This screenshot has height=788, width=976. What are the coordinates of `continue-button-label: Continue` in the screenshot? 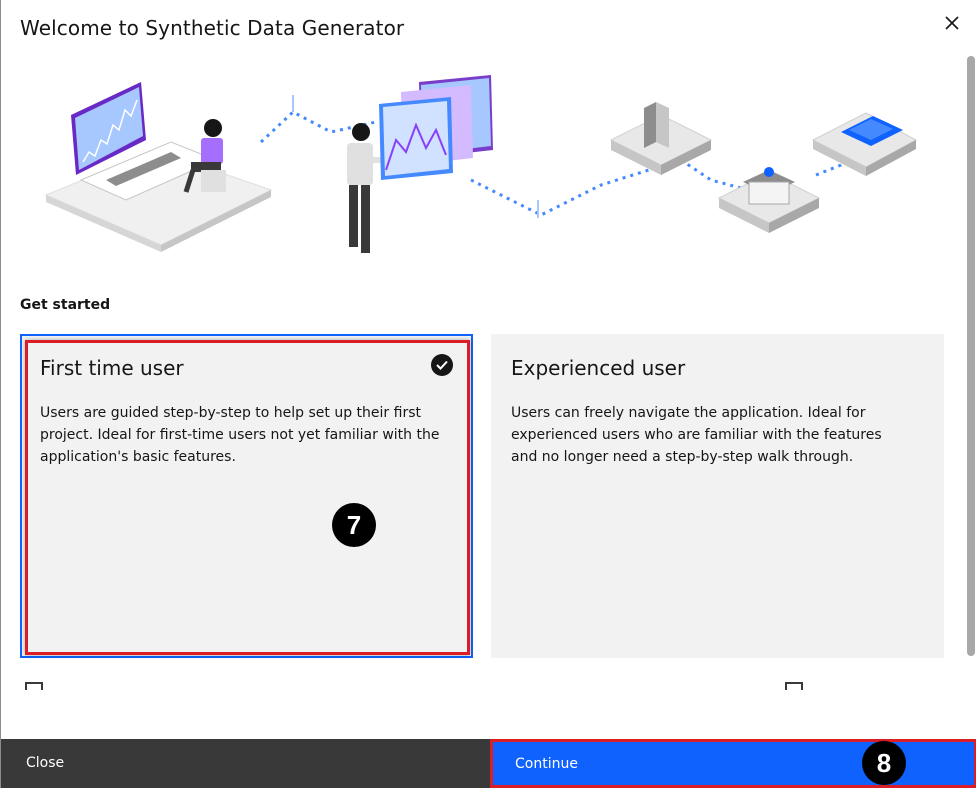 It's located at (546, 764).